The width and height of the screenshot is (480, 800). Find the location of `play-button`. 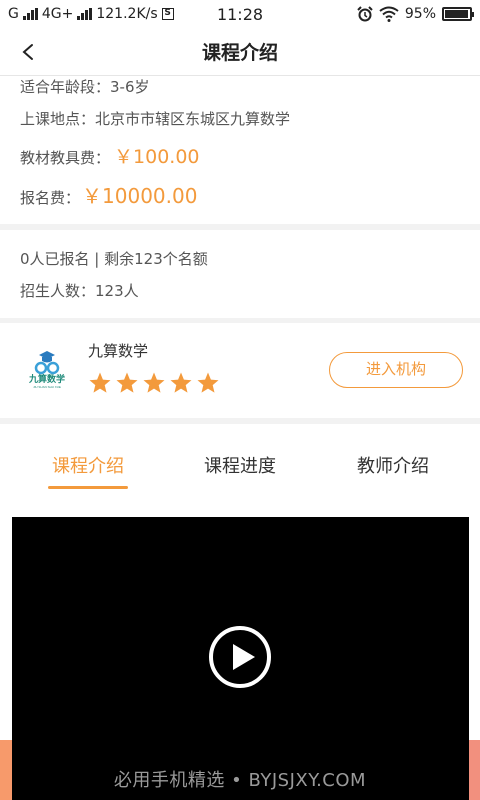

play-button is located at coordinates (240, 657).